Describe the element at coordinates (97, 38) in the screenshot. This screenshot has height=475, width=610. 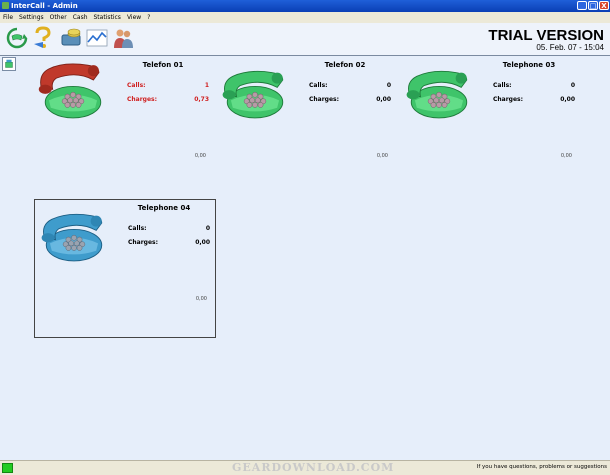
I see `statistics-chart-icon` at that location.